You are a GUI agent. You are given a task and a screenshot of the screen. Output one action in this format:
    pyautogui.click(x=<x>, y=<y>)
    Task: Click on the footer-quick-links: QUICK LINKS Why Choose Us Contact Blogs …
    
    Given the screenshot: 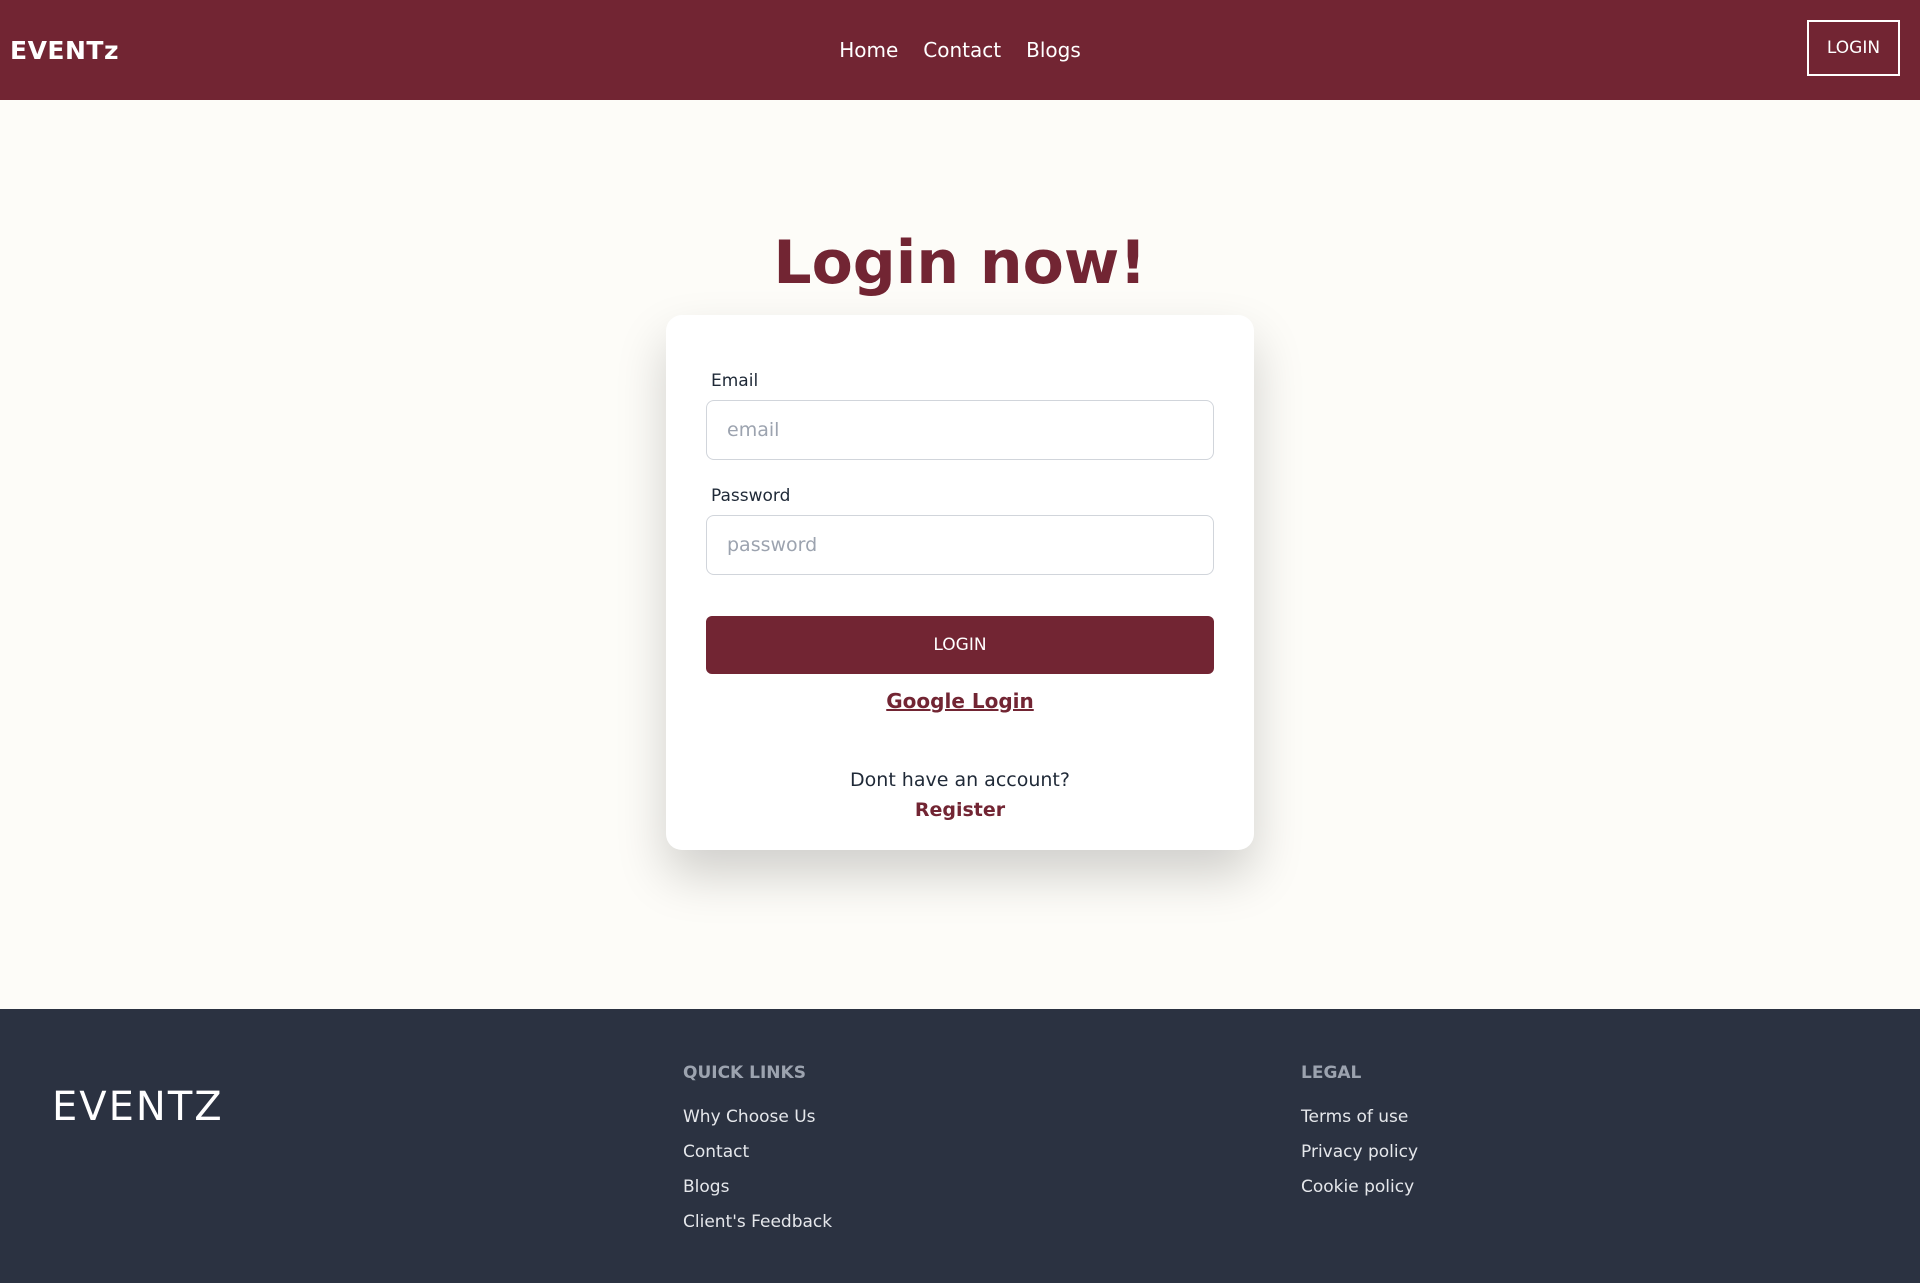 What is the action you would take?
    pyautogui.click(x=757, y=1155)
    